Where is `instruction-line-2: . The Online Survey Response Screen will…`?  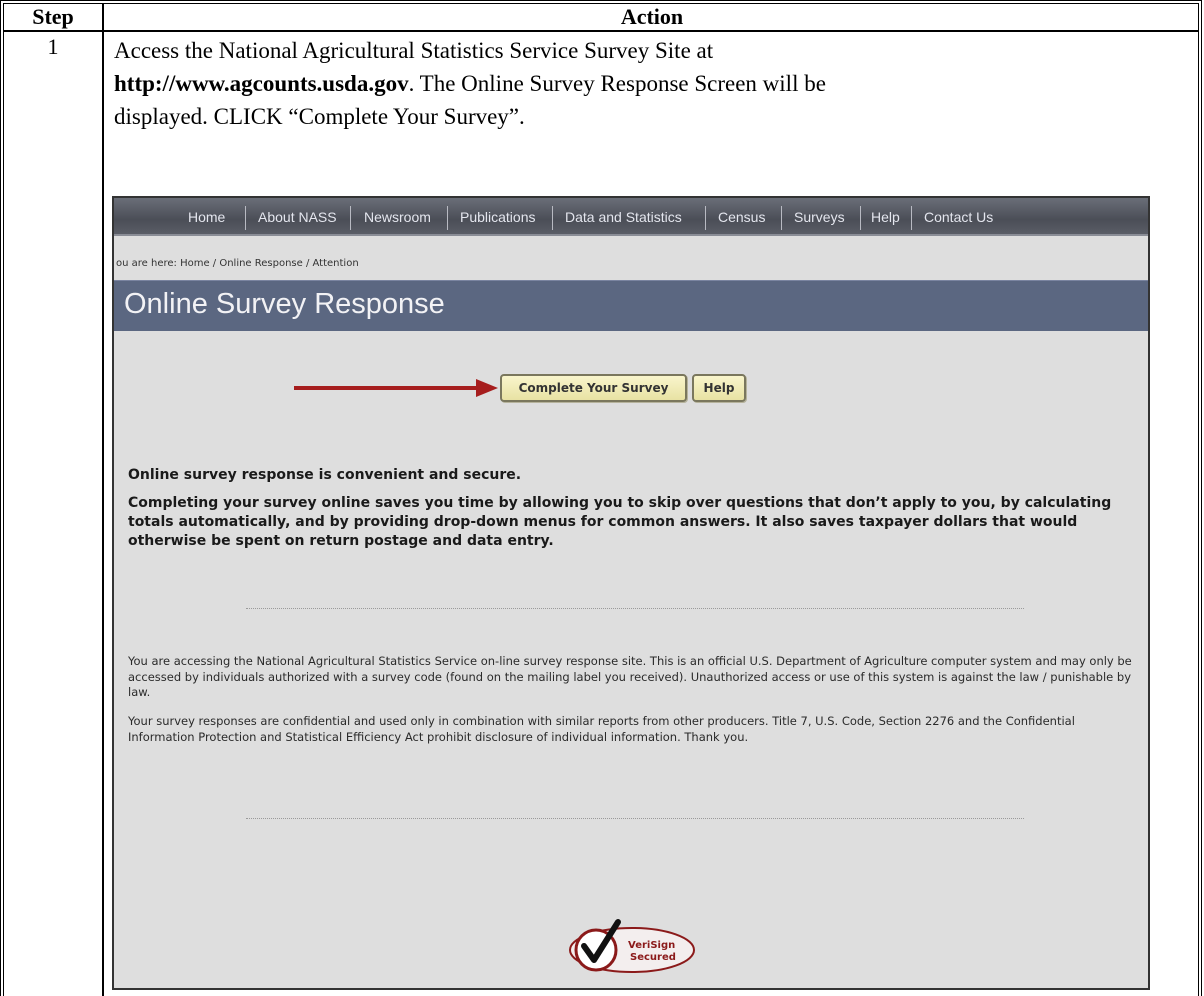 instruction-line-2: . The Online Survey Response Screen will… is located at coordinates (617, 83).